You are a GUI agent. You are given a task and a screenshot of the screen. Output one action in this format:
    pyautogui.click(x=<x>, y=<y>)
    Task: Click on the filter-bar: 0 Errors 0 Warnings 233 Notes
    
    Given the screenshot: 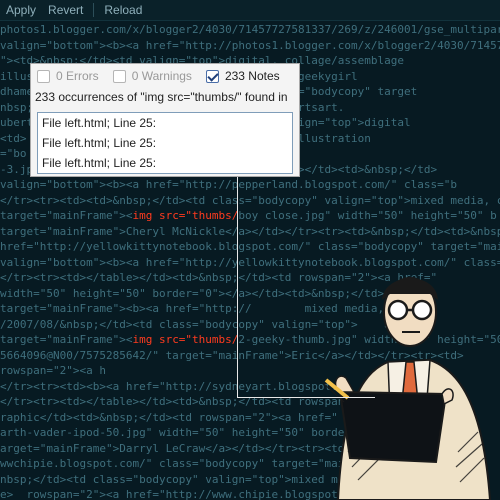 What is the action you would take?
    pyautogui.click(x=165, y=76)
    